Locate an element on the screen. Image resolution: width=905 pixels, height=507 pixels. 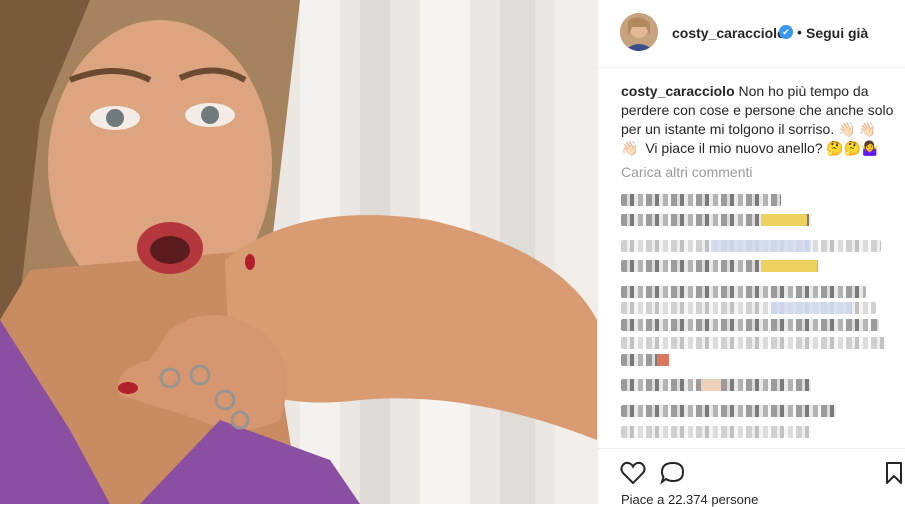
following-button: Segui già is located at coordinates (837, 33).